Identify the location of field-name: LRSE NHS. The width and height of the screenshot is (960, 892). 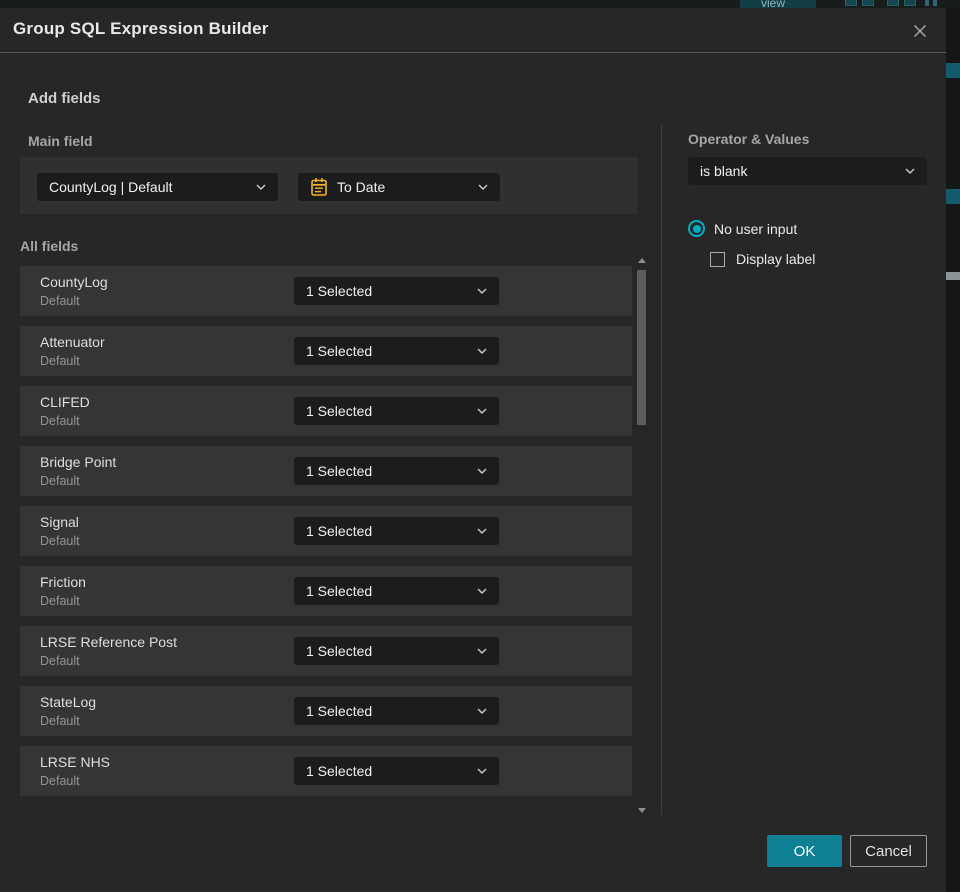
(75, 762).